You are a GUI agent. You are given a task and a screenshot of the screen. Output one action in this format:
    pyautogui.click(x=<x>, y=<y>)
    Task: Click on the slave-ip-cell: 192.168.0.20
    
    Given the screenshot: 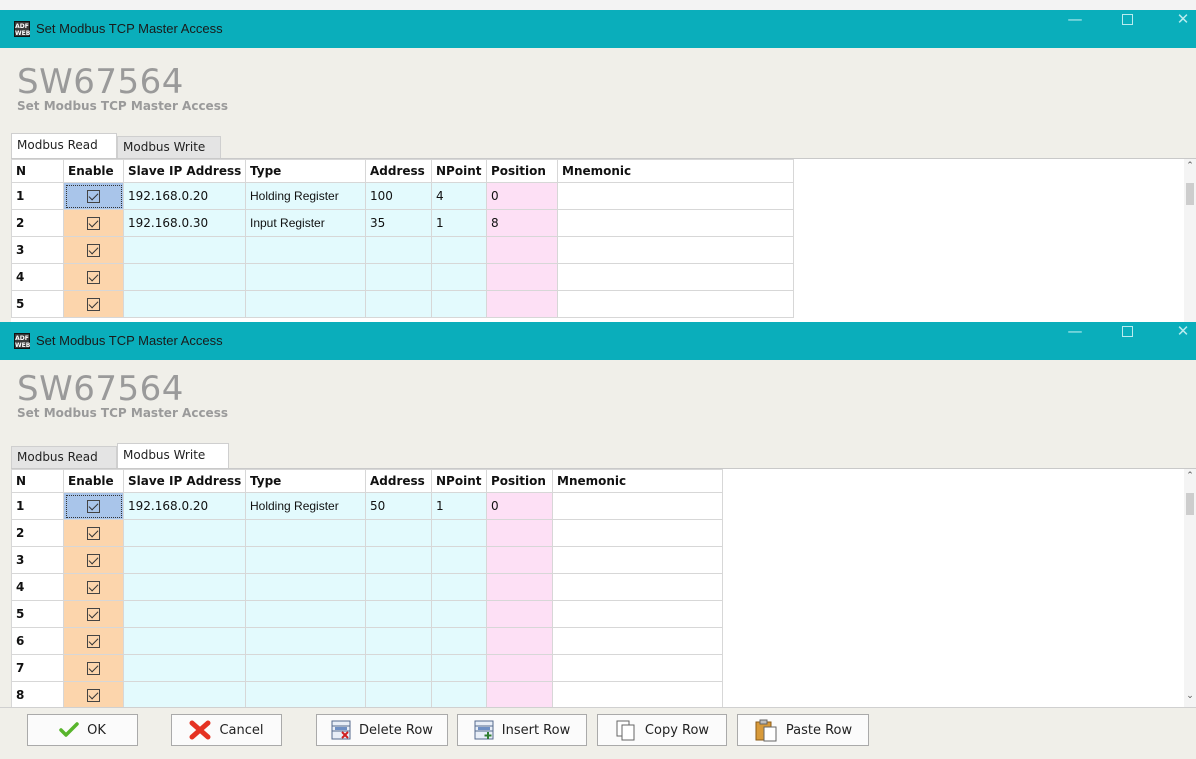 What is the action you would take?
    pyautogui.click(x=184, y=196)
    